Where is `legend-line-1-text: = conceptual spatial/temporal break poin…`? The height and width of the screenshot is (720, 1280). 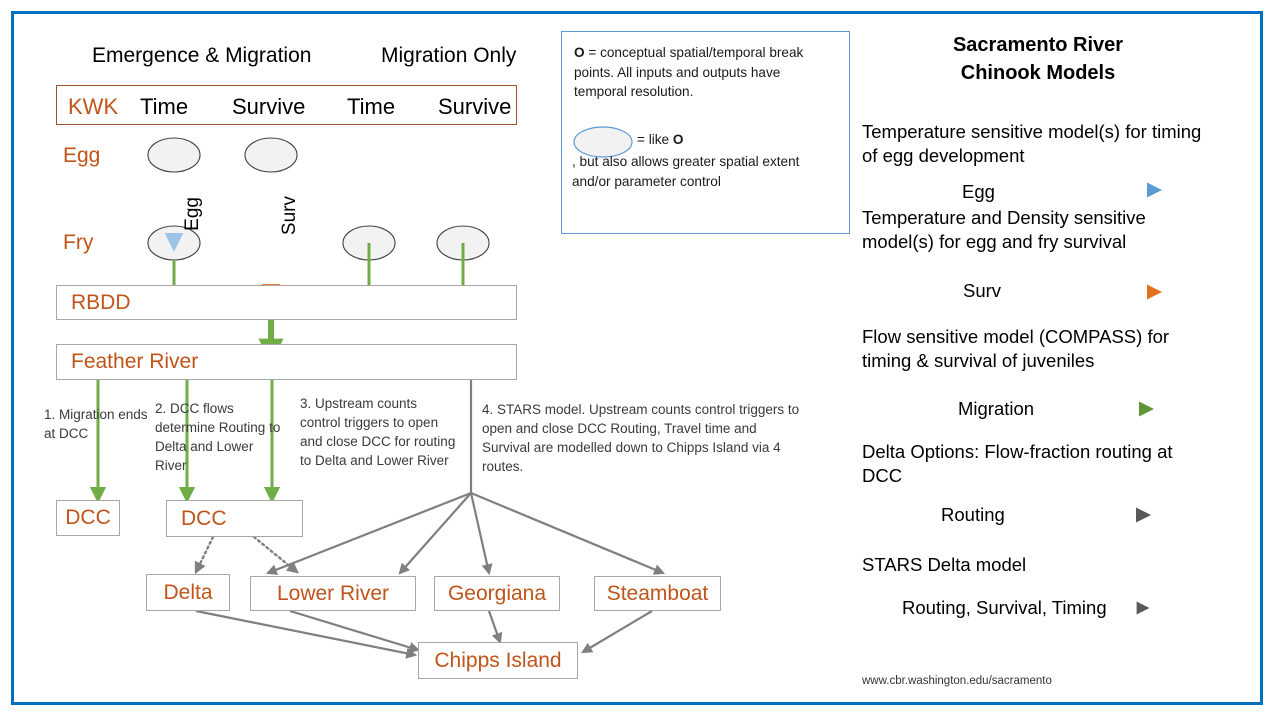 legend-line-1-text: = conceptual spatial/temporal break poin… is located at coordinates (689, 72).